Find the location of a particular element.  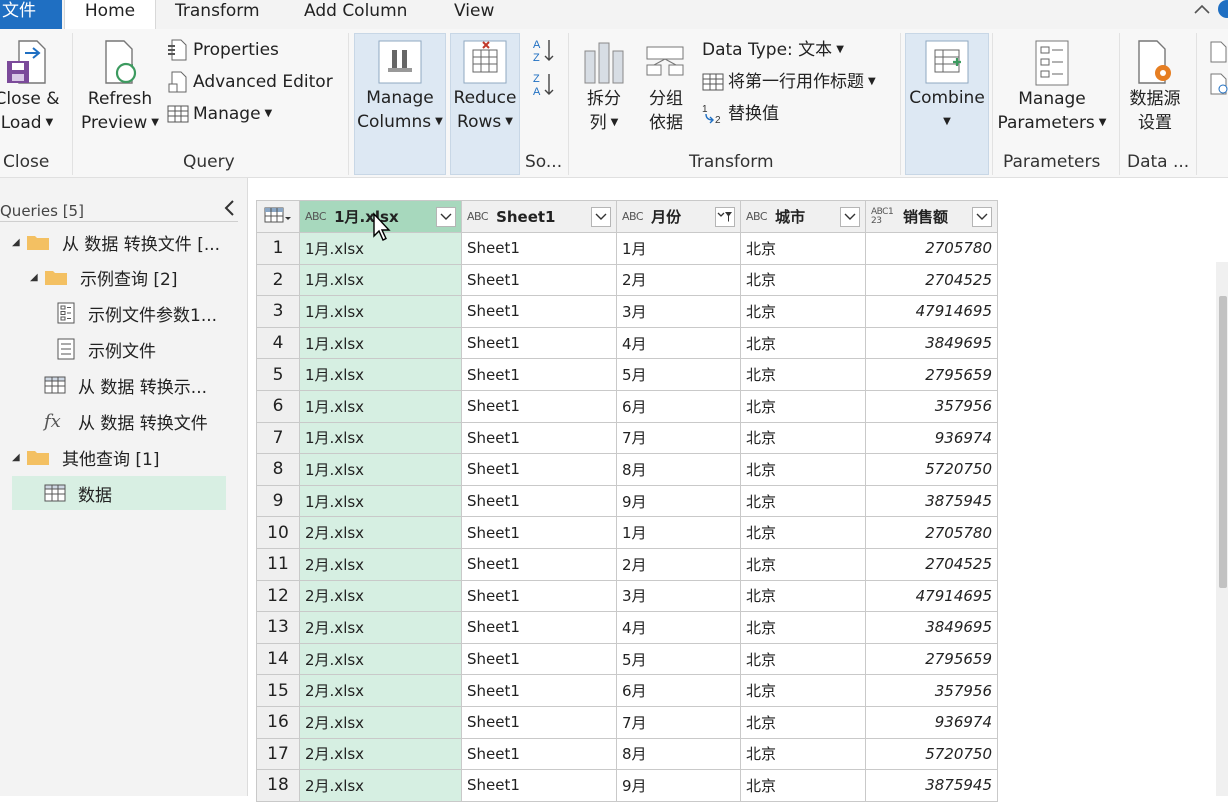

table-row: 7 1月.xlsx Sheet1 7月 北京 936974 is located at coordinates (627, 438).